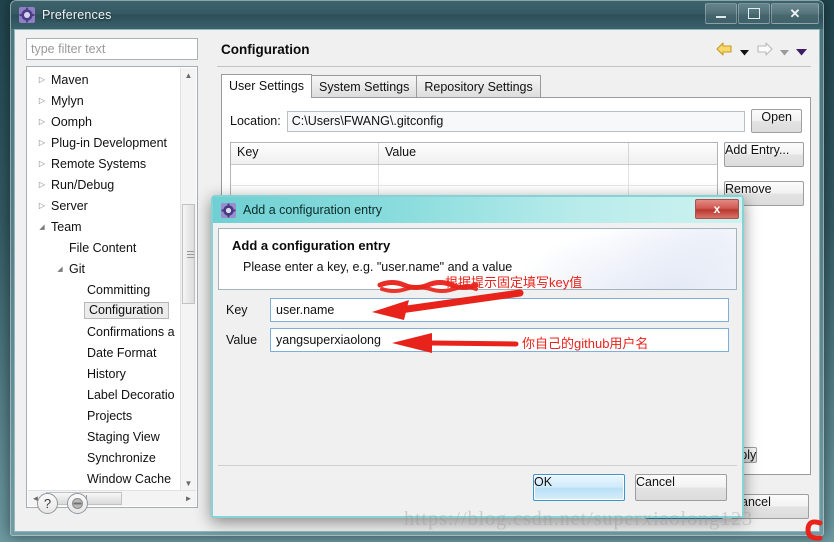 This screenshot has width=834, height=542. I want to click on tree-item-remote-systems: ▷ Remote Systems, so click(104, 163).